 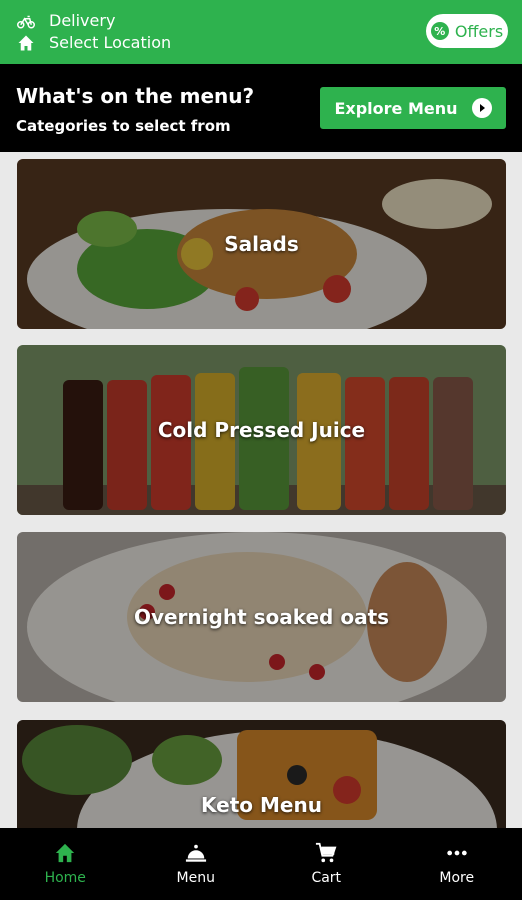 What do you see at coordinates (457, 878) in the screenshot?
I see `nav-more-label: More` at bounding box center [457, 878].